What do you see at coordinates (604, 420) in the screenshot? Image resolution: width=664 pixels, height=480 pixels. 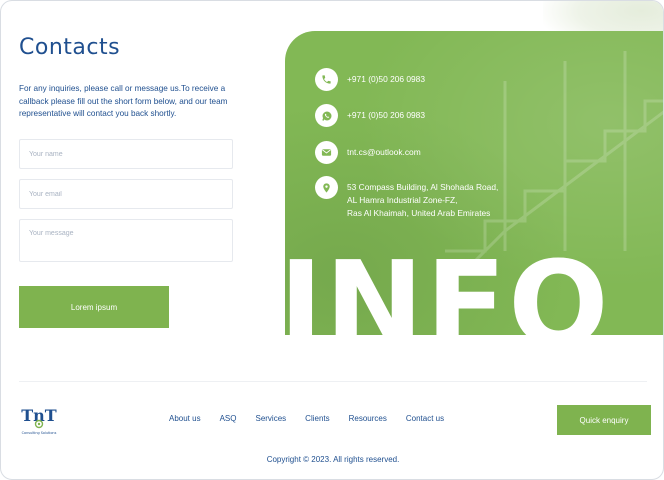 I see `quick-enquiry-button: Quick enquiry` at bounding box center [604, 420].